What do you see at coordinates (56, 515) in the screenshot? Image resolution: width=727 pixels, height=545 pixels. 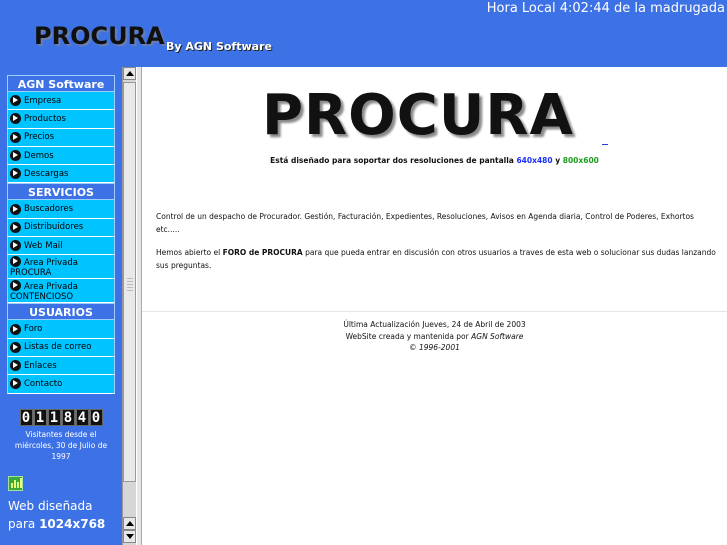 I see `web-design-note: Web diseñada para 1024x768` at bounding box center [56, 515].